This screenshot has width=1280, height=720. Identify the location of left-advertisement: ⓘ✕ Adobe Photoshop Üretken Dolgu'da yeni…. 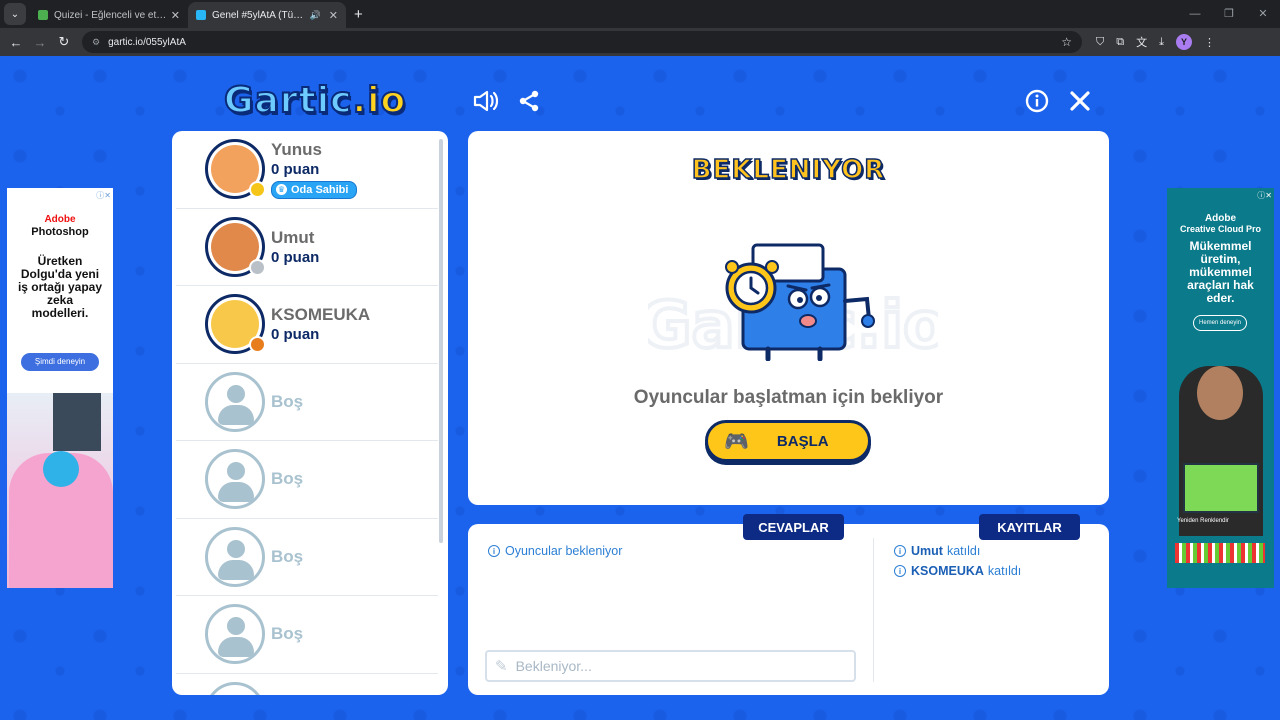
(60, 388).